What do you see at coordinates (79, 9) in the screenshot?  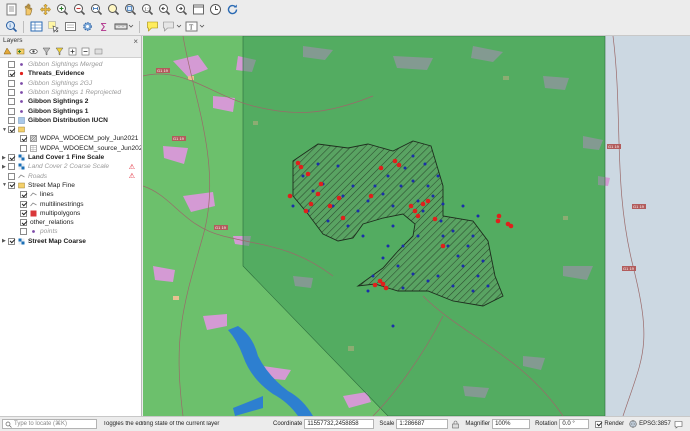 I see `zoom-out-icon` at bounding box center [79, 9].